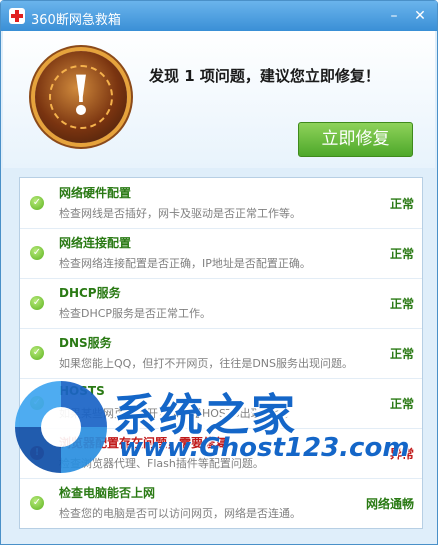 This screenshot has height=545, width=438. What do you see at coordinates (17, 16) in the screenshot?
I see `app-logo-icon` at bounding box center [17, 16].